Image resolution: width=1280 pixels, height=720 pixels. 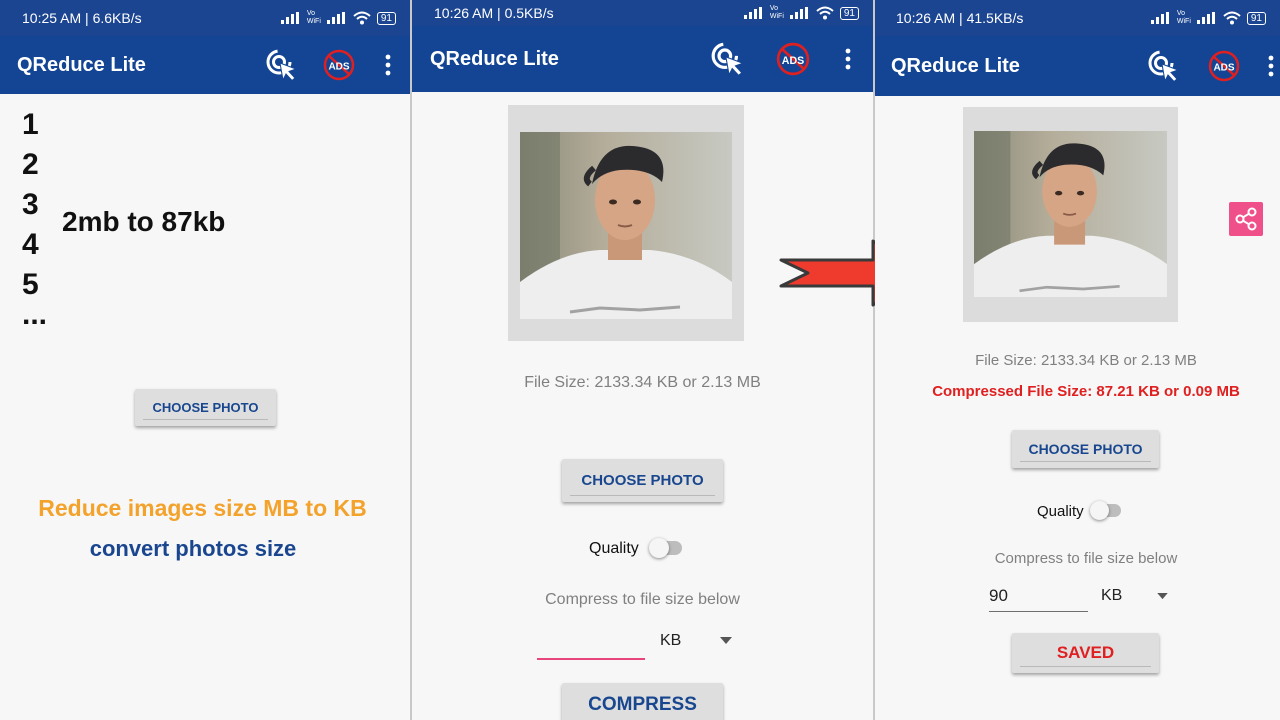 What do you see at coordinates (1246, 219) in the screenshot?
I see `share-icon` at bounding box center [1246, 219].